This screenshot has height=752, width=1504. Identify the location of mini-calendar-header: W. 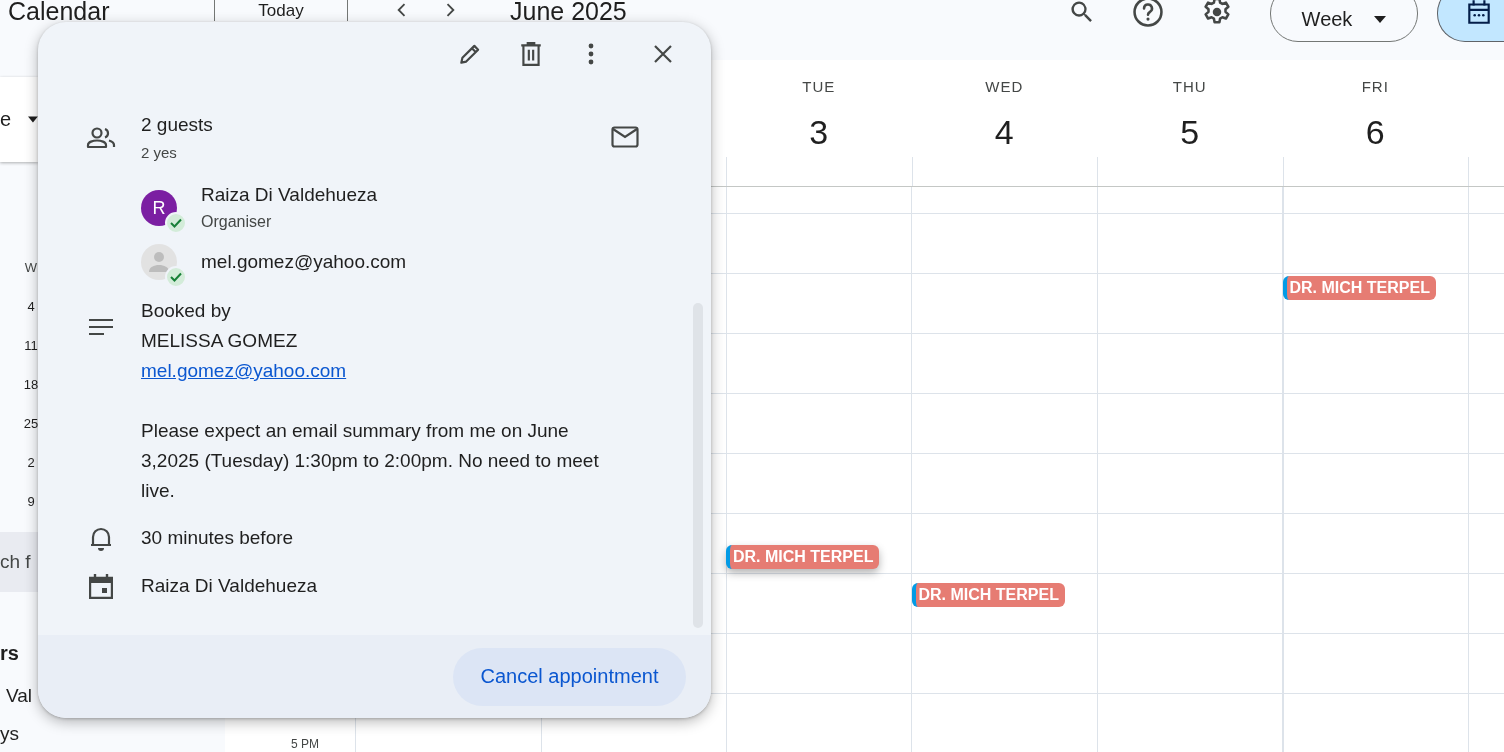
(31, 268).